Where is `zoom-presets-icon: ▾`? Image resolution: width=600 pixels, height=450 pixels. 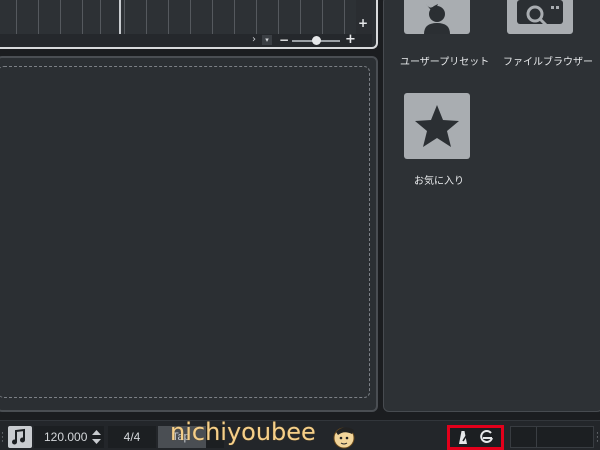
zoom-presets-icon: ▾ is located at coordinates (267, 40).